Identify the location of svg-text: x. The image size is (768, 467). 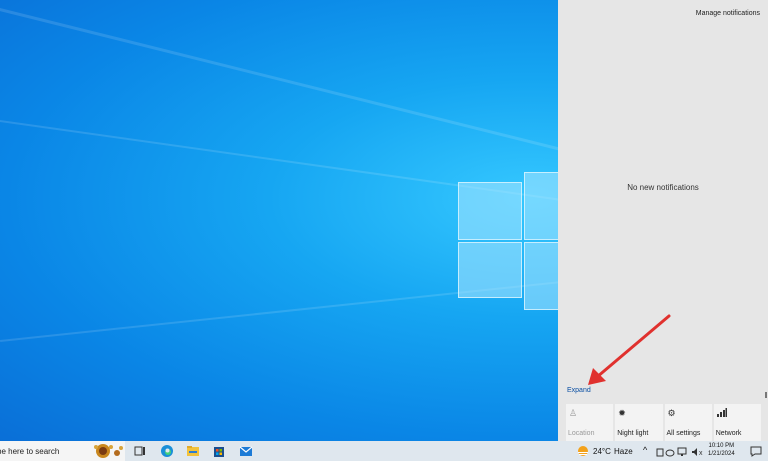
(701, 453).